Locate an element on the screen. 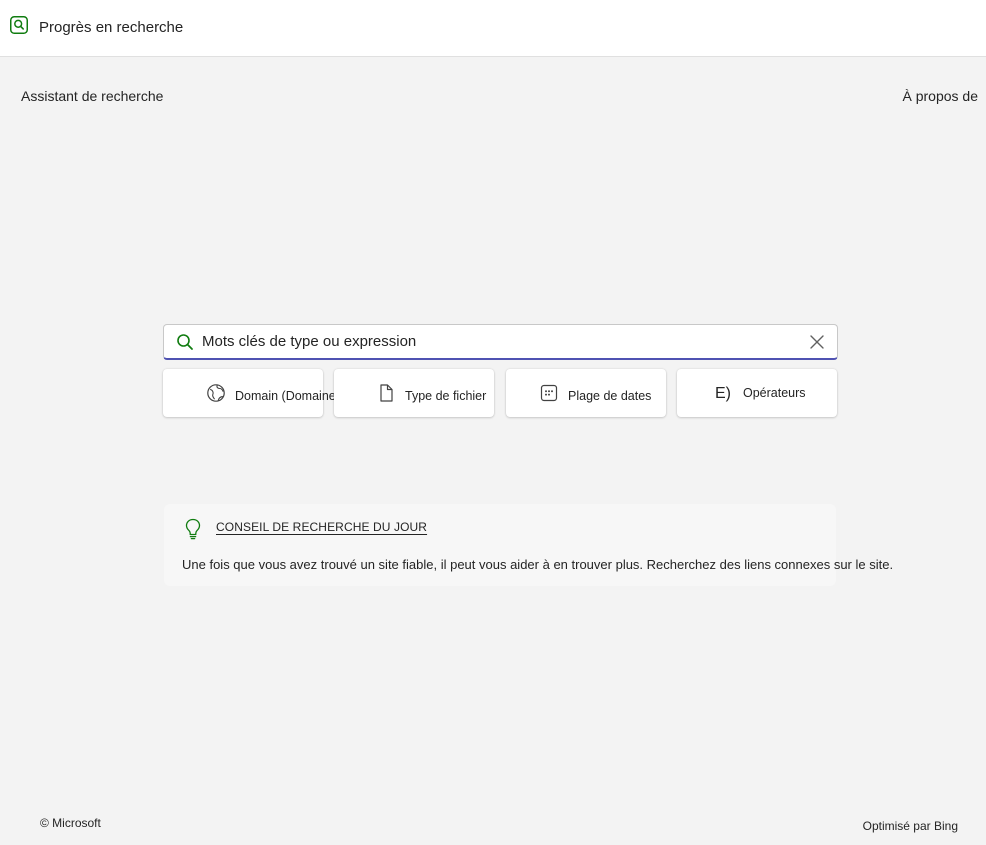 This screenshot has width=986, height=845. app-title: Progrès en recherche is located at coordinates (111, 27).